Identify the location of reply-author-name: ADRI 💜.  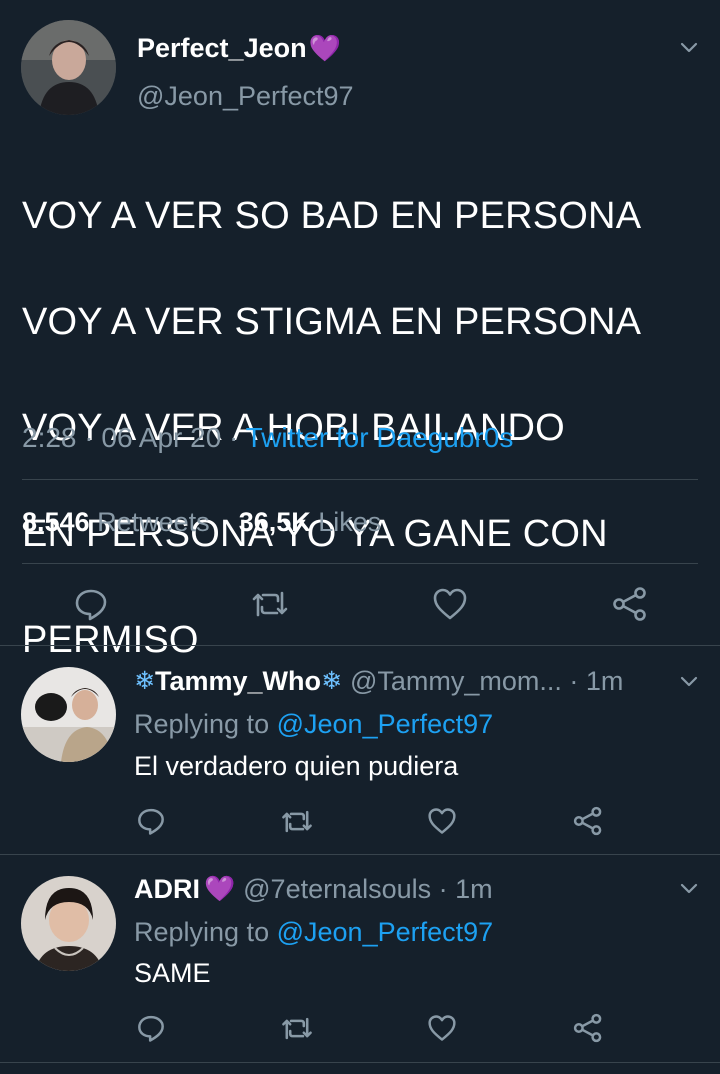
(184, 889).